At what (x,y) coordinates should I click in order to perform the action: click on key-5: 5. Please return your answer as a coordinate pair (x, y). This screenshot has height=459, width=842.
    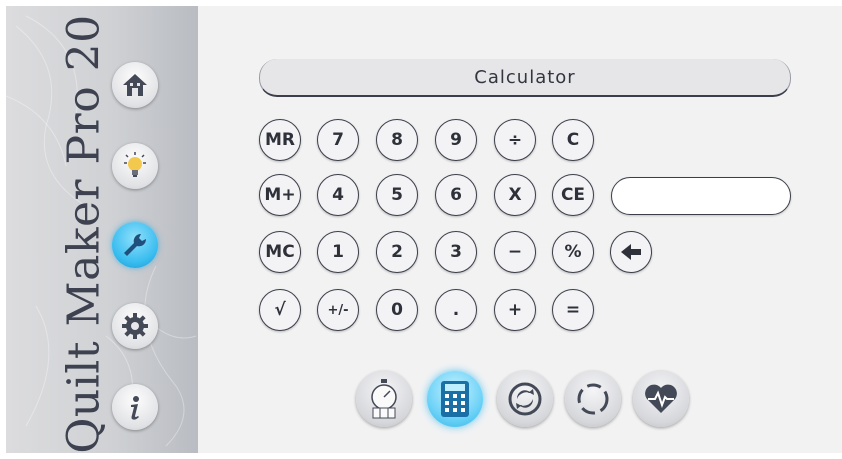
    Looking at the image, I should click on (397, 195).